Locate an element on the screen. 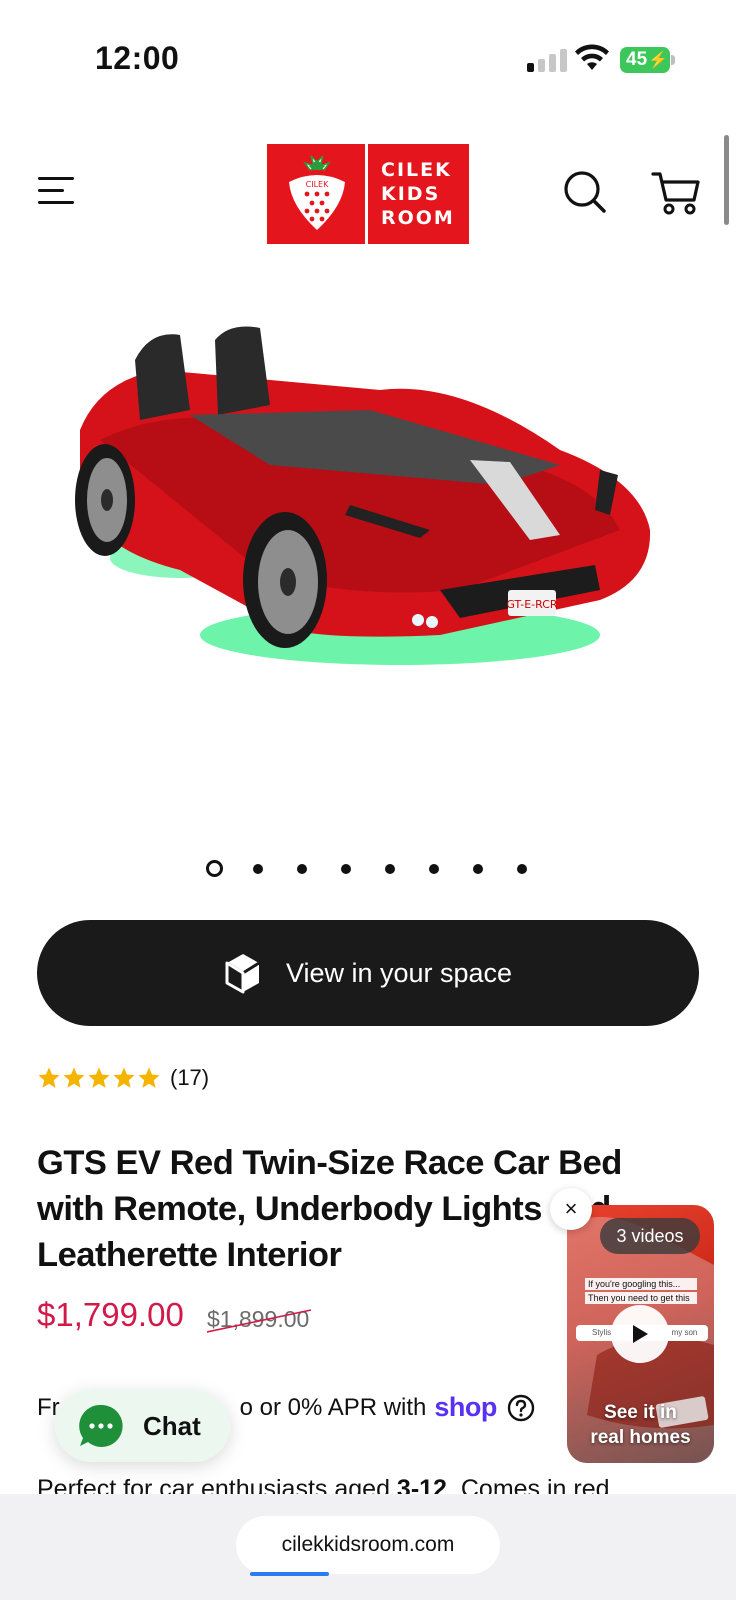  scroll-indicator is located at coordinates (726, 180).